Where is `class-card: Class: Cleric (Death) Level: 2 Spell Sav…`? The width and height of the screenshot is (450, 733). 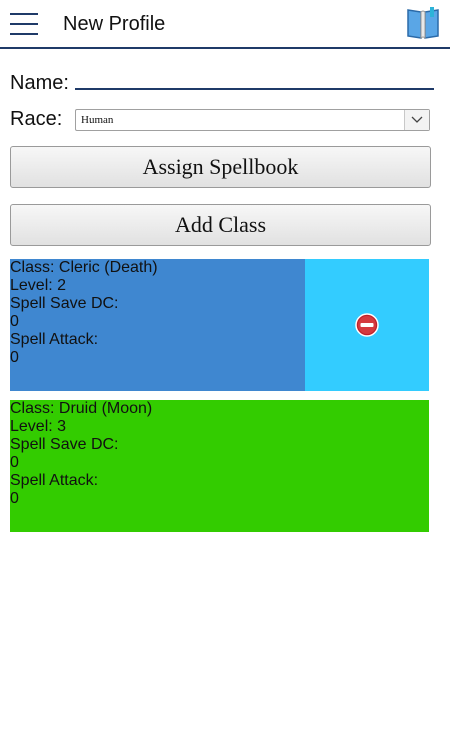
class-card: Class: Cleric (Death) Level: 2 Spell Sav… is located at coordinates (157, 325).